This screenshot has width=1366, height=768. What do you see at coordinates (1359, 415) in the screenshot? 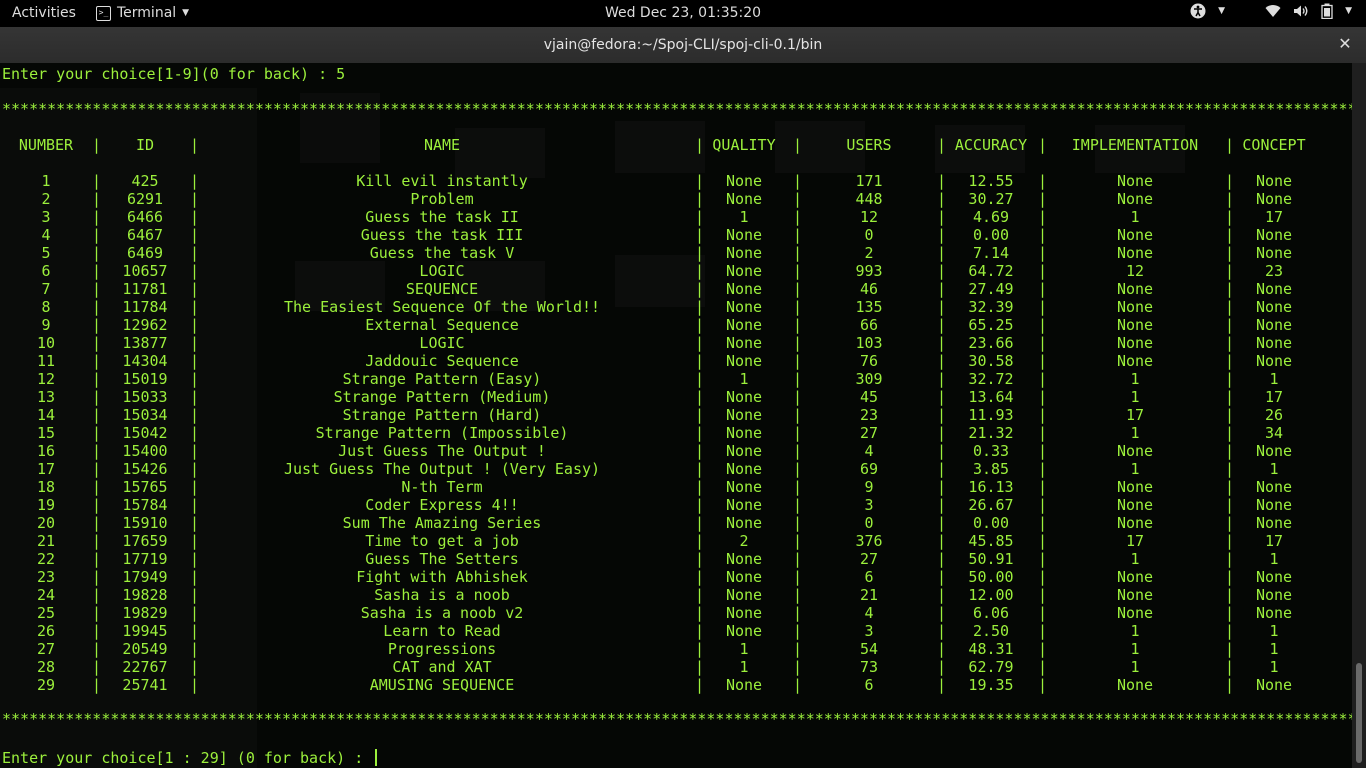
I see `scrollbar` at bounding box center [1359, 415].